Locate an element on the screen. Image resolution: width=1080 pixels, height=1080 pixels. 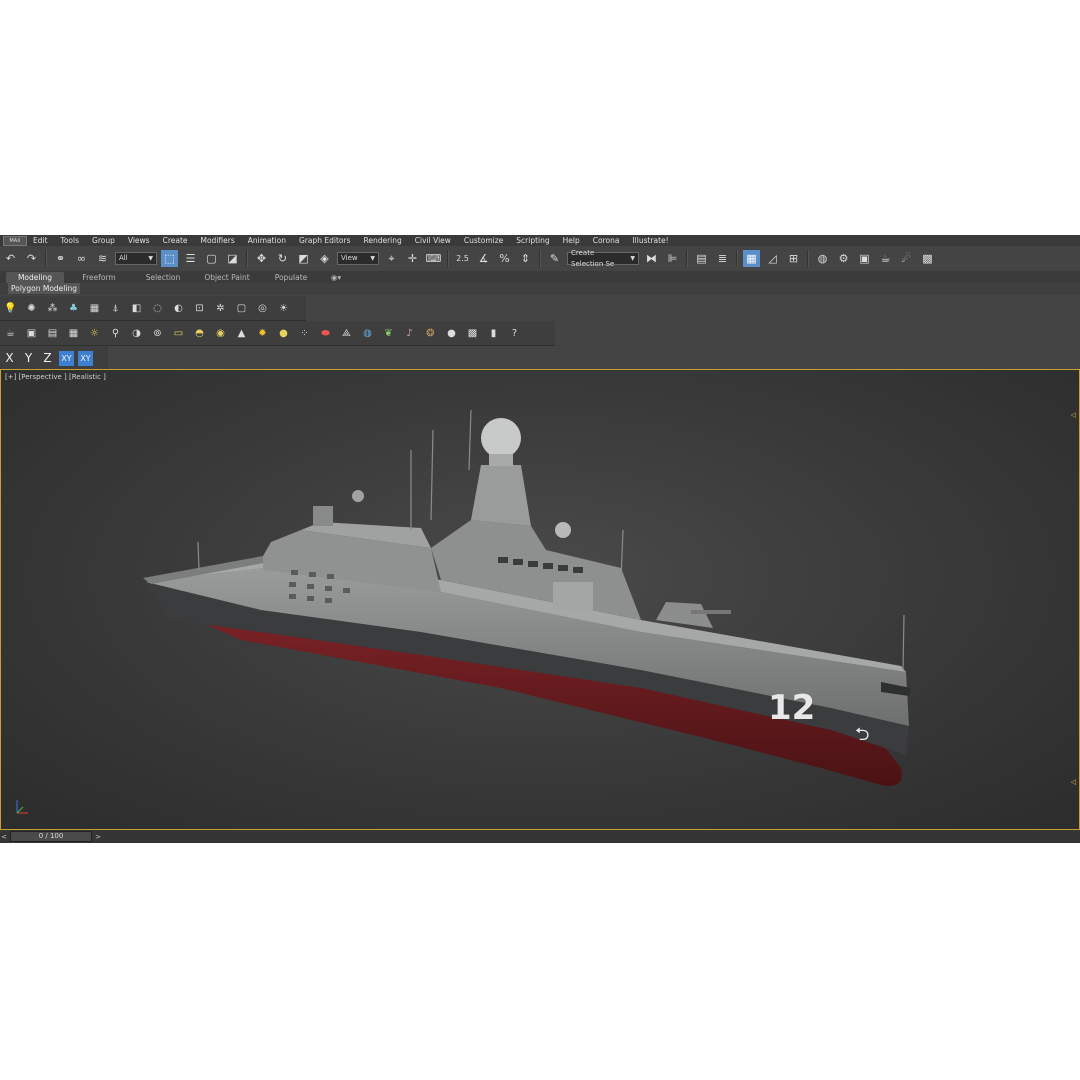
move-icon: ✥ is located at coordinates (261, 258).